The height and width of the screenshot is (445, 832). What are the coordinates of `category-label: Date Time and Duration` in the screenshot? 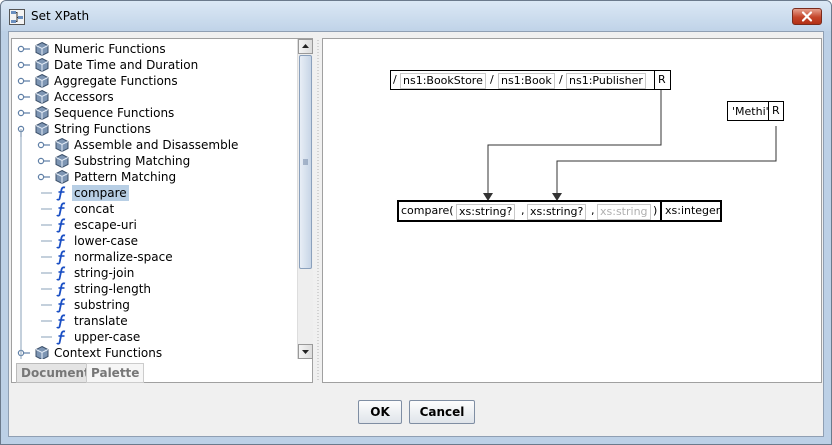 It's located at (126, 65).